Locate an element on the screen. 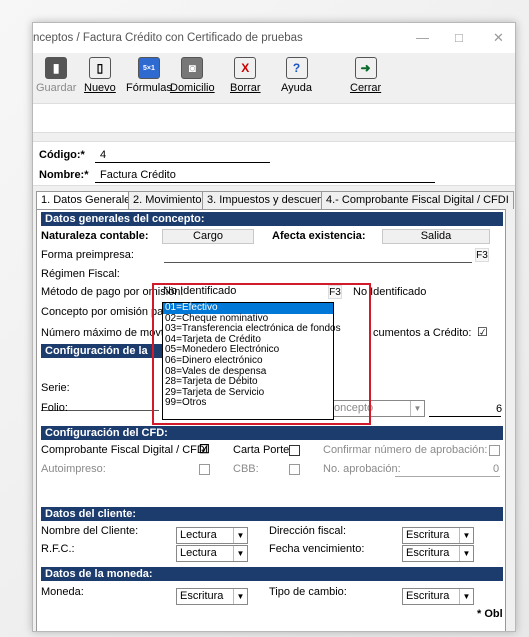  afecta-label: Afecta existencia: is located at coordinates (319, 236).